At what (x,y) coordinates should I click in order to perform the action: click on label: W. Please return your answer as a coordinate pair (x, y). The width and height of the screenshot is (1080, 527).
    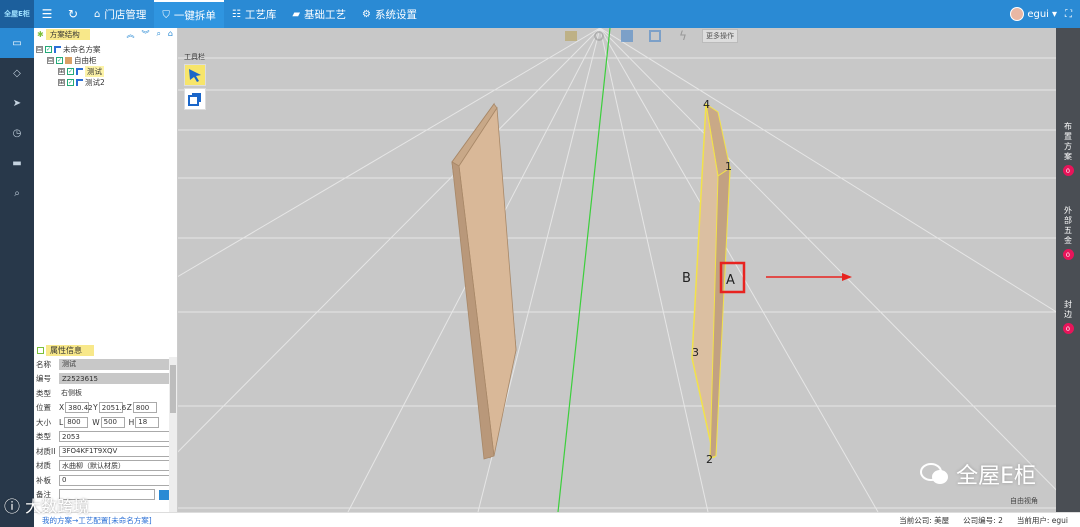
    Looking at the image, I should click on (96, 422).